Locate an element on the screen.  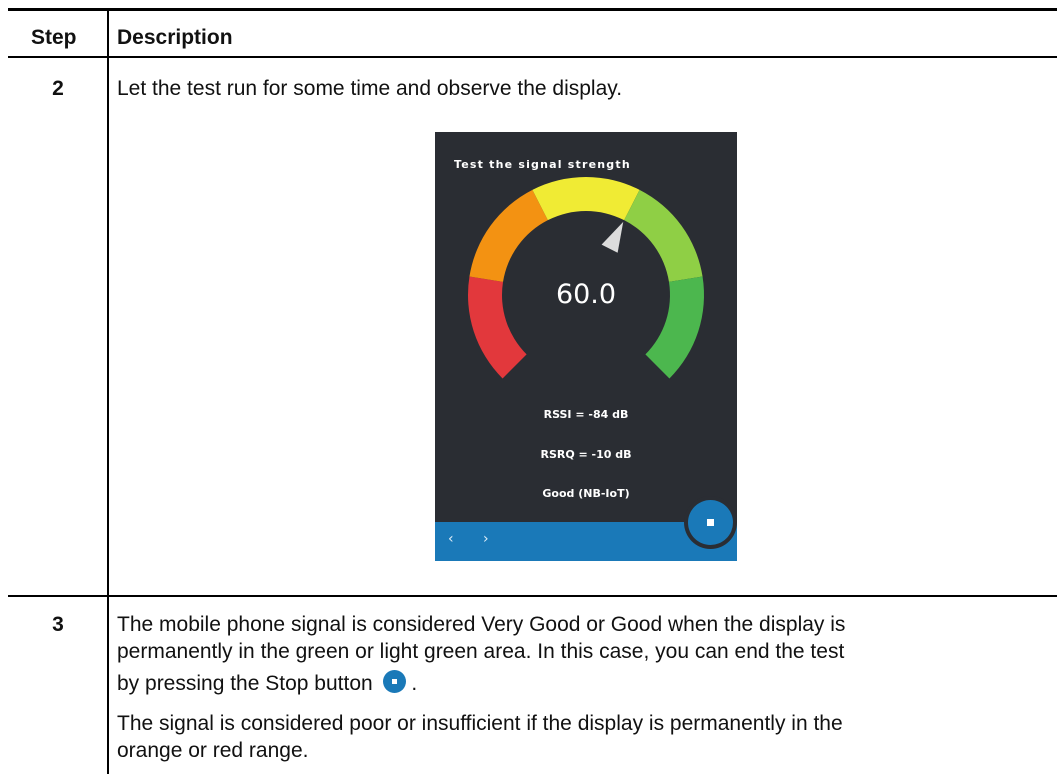
step-3-line-3-text: by pressing the Stop button is located at coordinates (245, 683).